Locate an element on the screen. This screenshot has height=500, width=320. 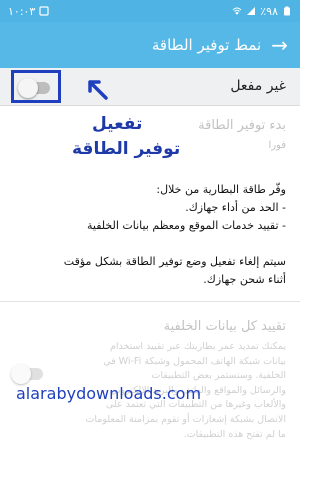
status-bar: ١٠:٠٣ ٪٩٨ is located at coordinates (150, 11).